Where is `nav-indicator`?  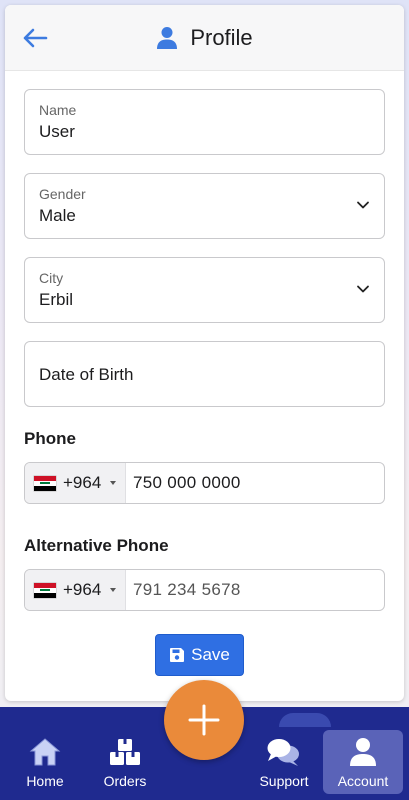 nav-indicator is located at coordinates (305, 720).